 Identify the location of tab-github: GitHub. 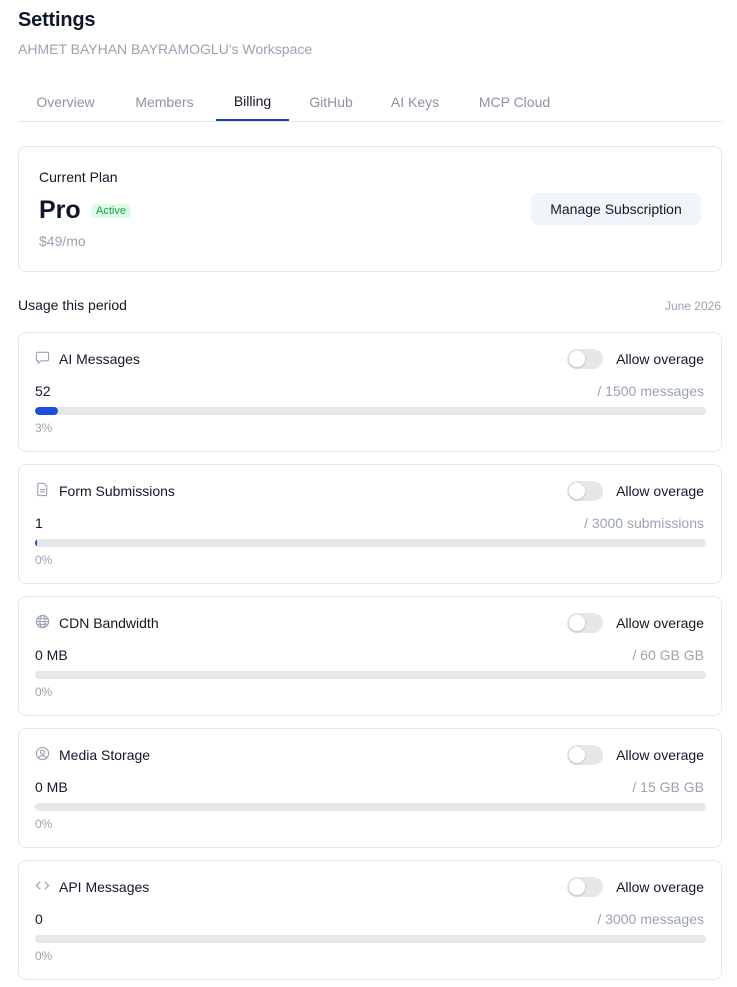
(331, 102).